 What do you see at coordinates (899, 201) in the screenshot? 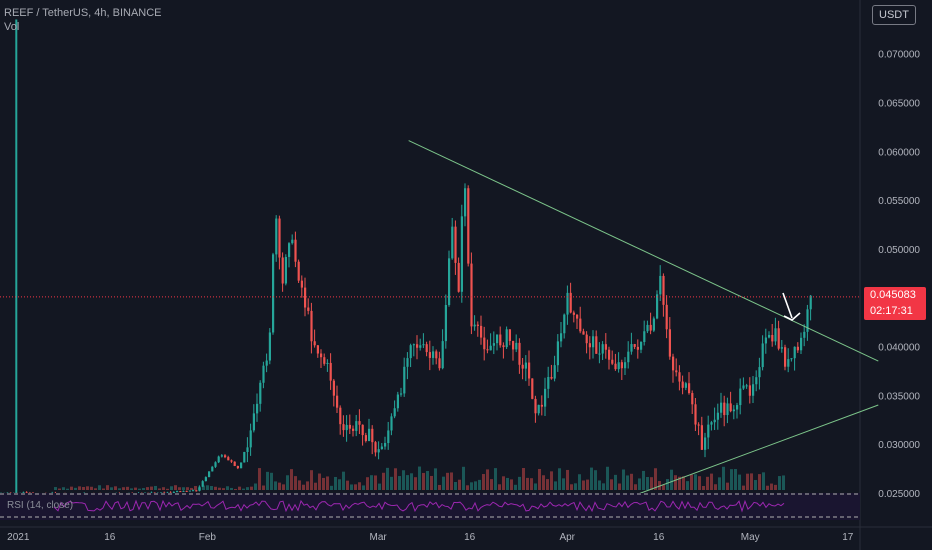
I see `price-tick-label: 0.055000` at bounding box center [899, 201].